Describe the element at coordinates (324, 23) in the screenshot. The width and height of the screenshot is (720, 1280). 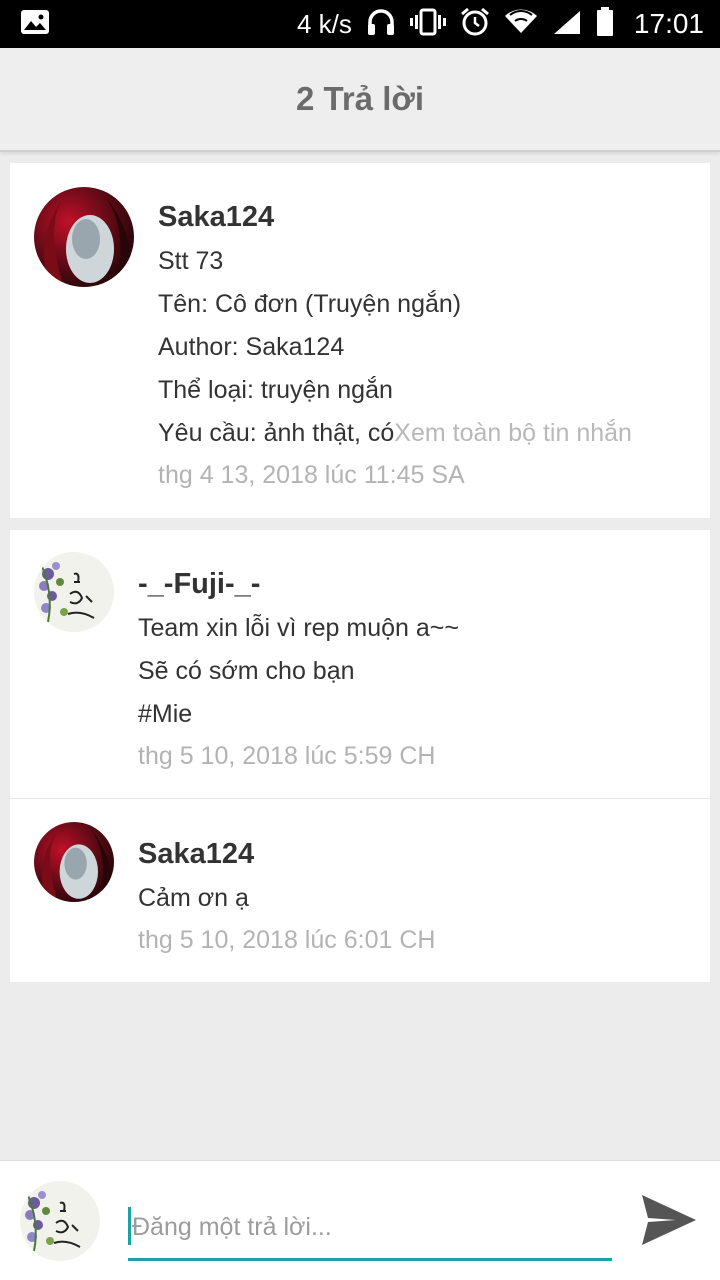
I see `network-speed: 4 k/s` at that location.